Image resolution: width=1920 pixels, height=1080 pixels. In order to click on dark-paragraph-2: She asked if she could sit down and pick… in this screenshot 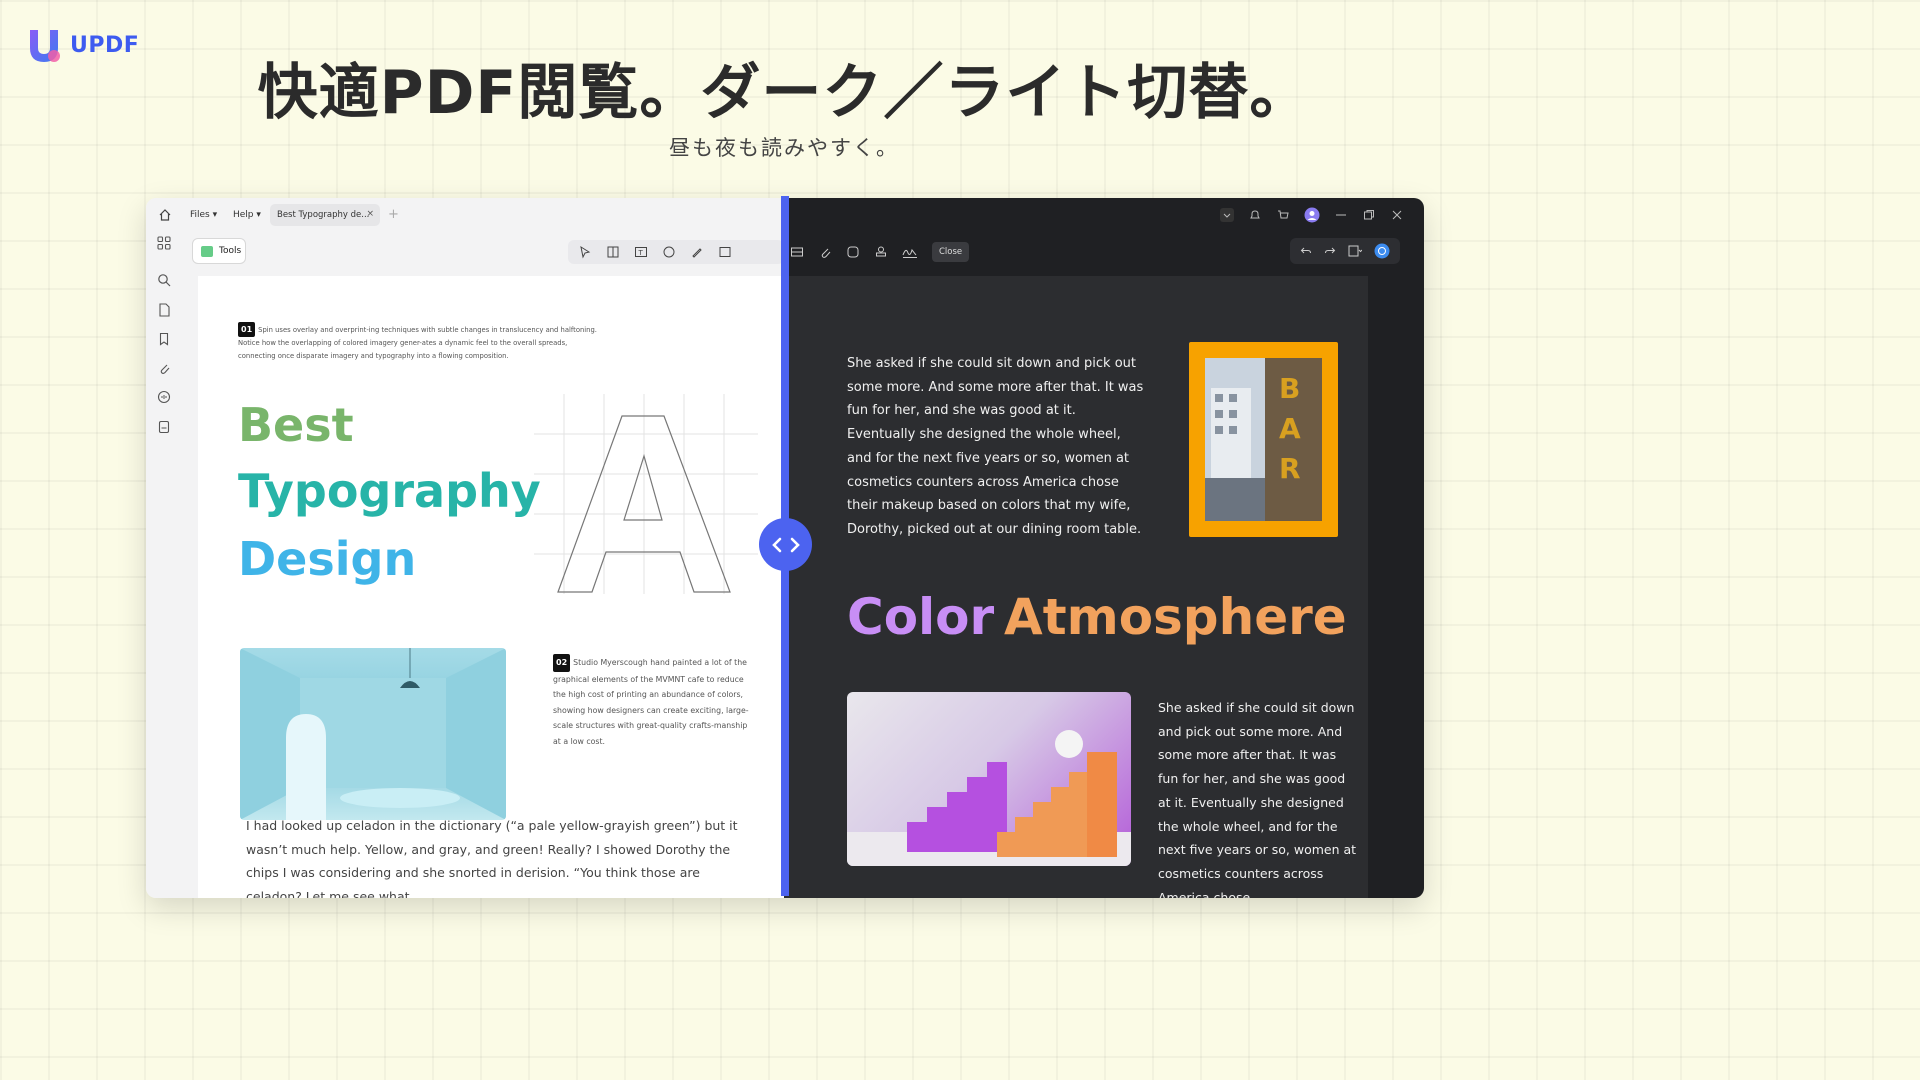, I will do `click(1257, 799)`.